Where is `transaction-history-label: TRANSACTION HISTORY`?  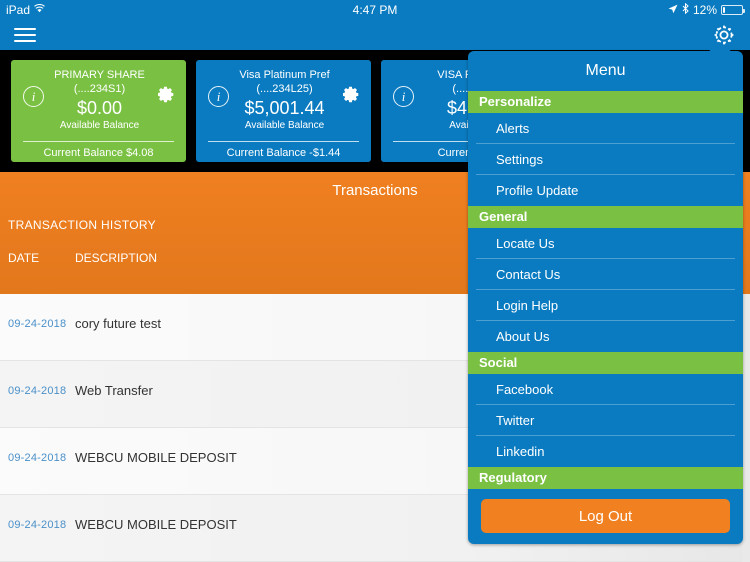 transaction-history-label: TRANSACTION HISTORY is located at coordinates (82, 225).